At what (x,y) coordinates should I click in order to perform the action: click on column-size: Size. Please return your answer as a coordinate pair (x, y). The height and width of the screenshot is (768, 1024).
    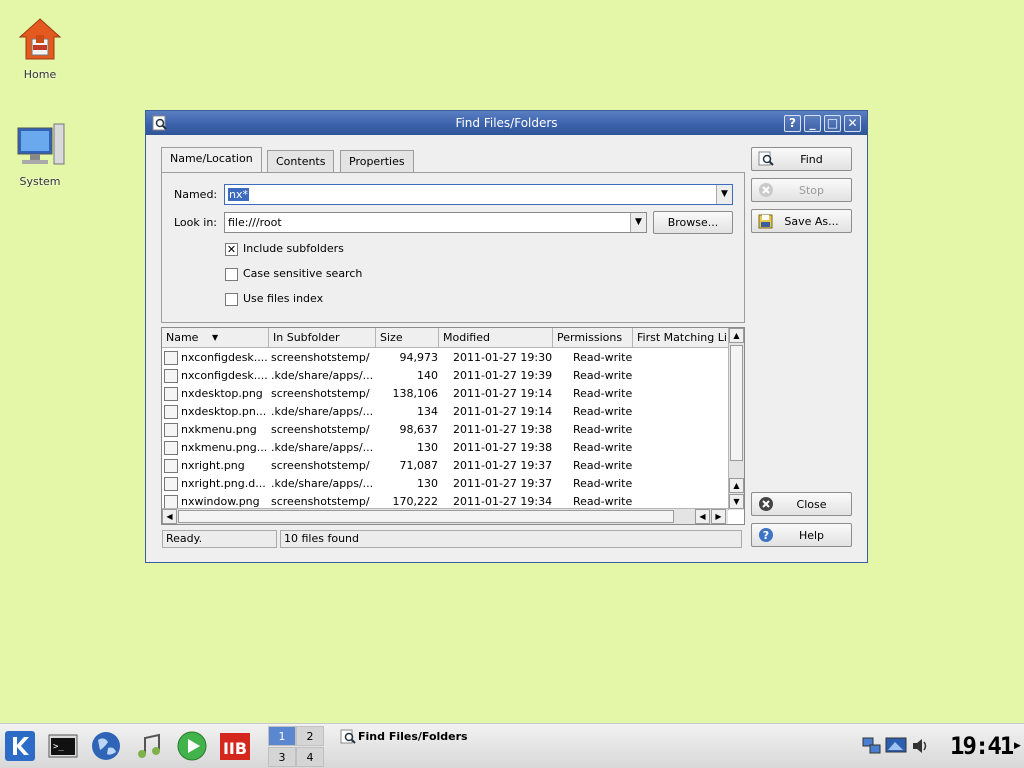
    Looking at the image, I should click on (407, 338).